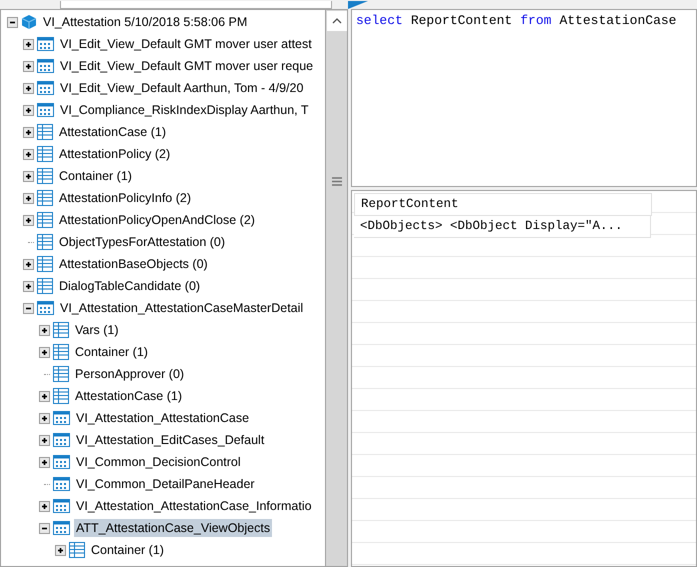  I want to click on tree-item: VI_Attestation 5/10/2018 5:58:06 PM, so click(145, 22).